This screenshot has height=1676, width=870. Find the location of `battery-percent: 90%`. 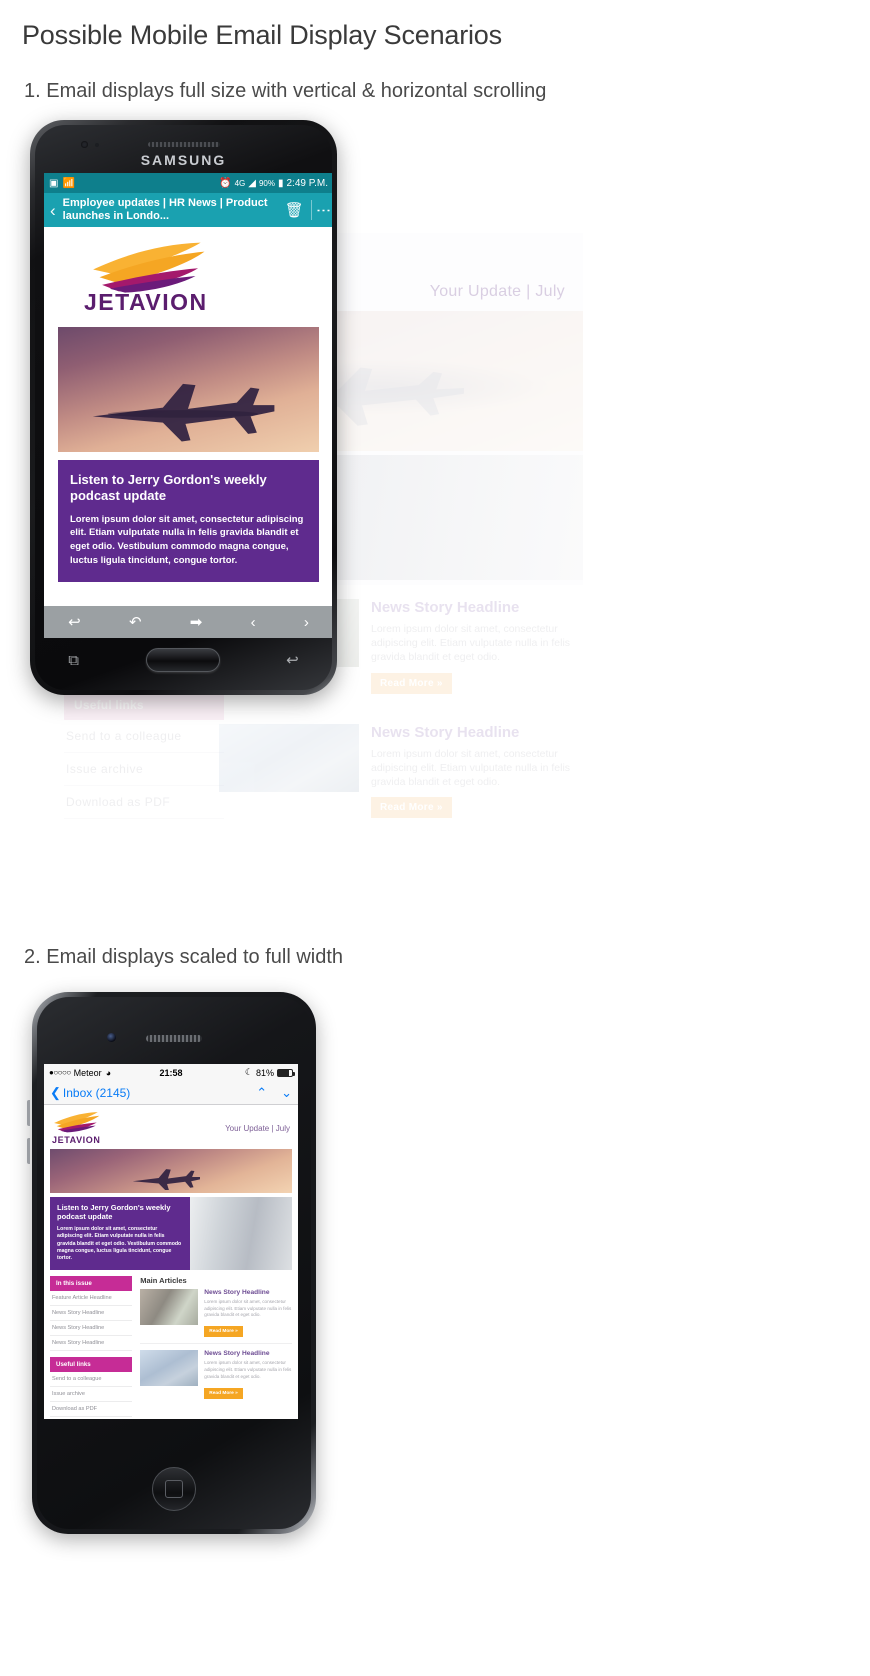

battery-percent: 90% is located at coordinates (266, 183).